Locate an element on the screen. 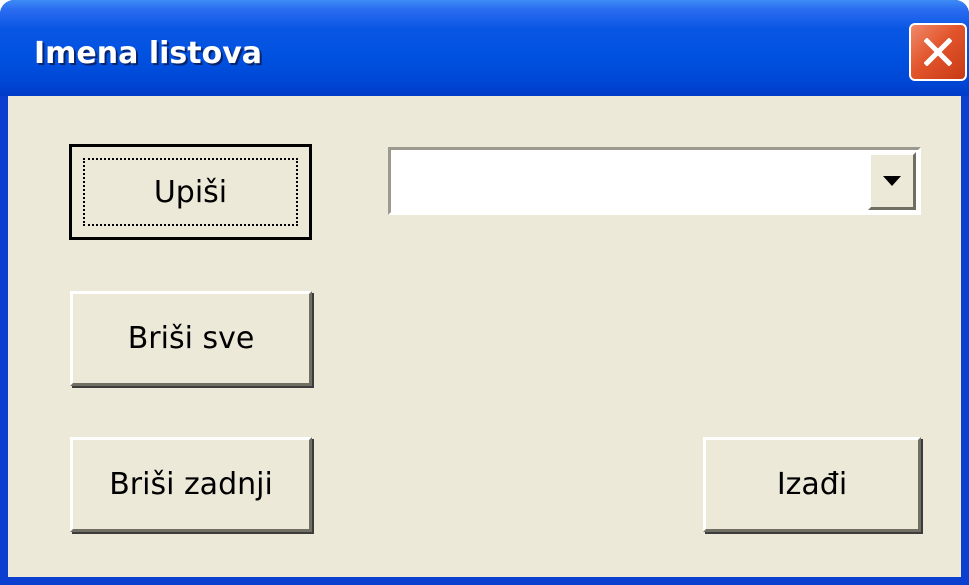 The width and height of the screenshot is (969, 585). izadi-button: Izađi is located at coordinates (812, 484).